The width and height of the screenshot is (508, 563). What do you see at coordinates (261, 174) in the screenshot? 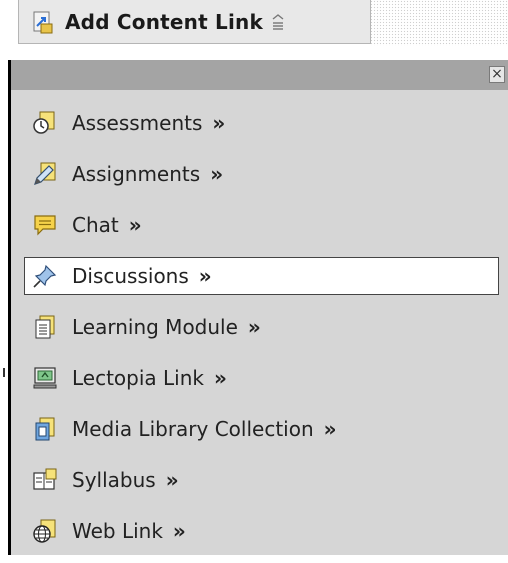
I see `menu-item-assignments: Assignments »` at bounding box center [261, 174].